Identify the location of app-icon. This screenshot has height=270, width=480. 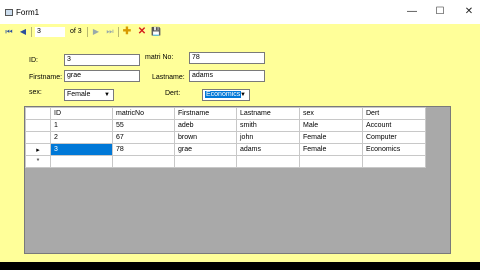
(9, 12).